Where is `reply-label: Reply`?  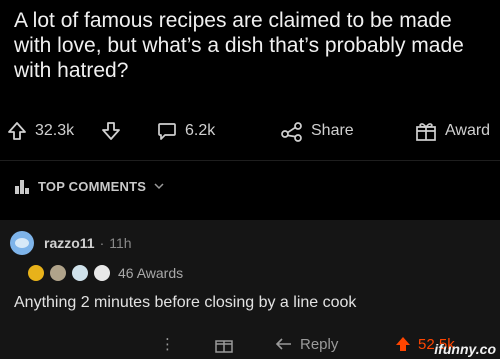
reply-label: Reply is located at coordinates (319, 344).